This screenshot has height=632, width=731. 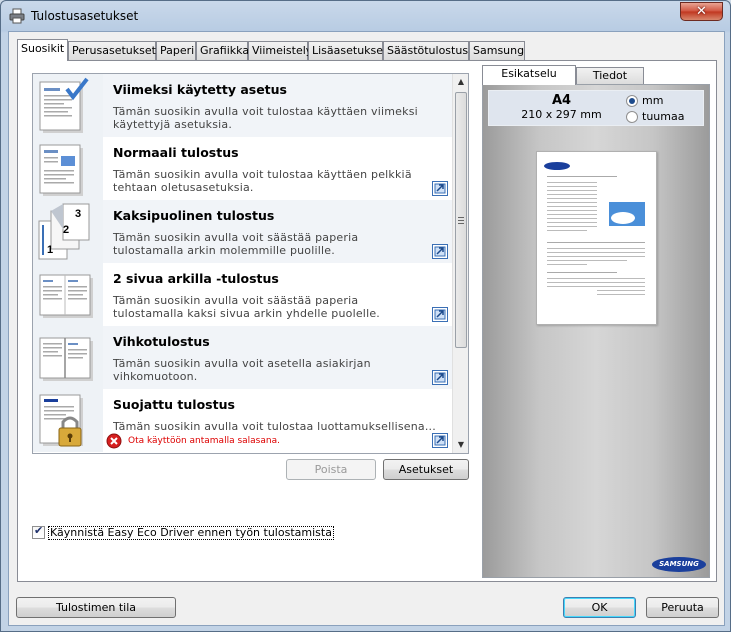 I want to click on secure-print-icon, so click(x=61, y=420).